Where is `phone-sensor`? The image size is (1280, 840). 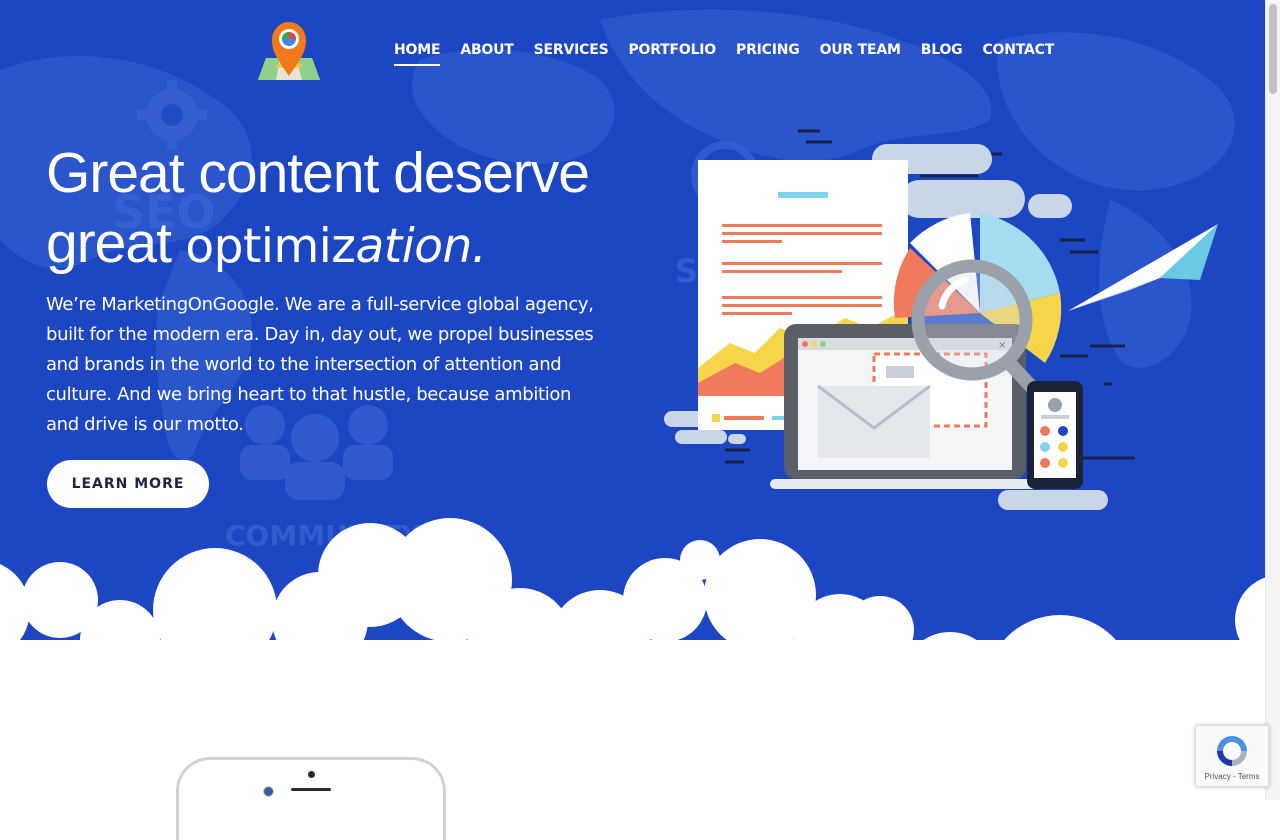
phone-sensor is located at coordinates (268, 791).